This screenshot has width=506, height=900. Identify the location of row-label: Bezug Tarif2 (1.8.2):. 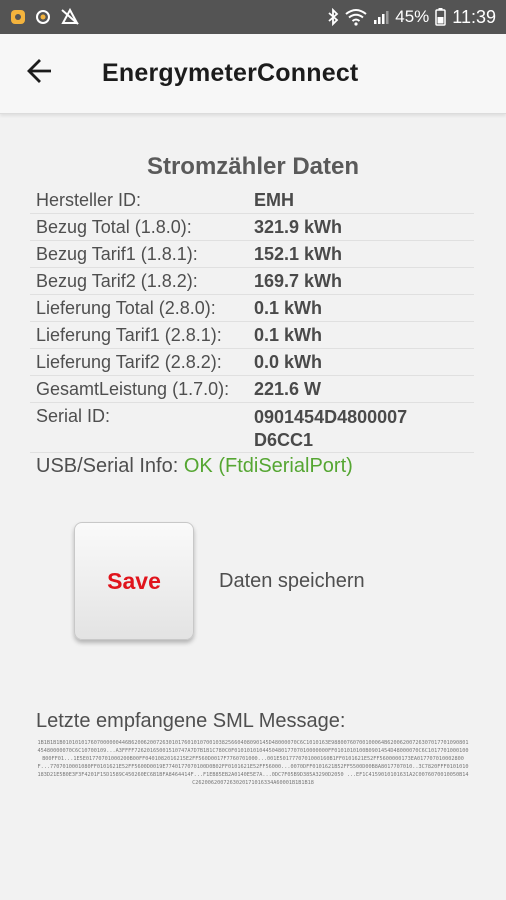
(117, 280).